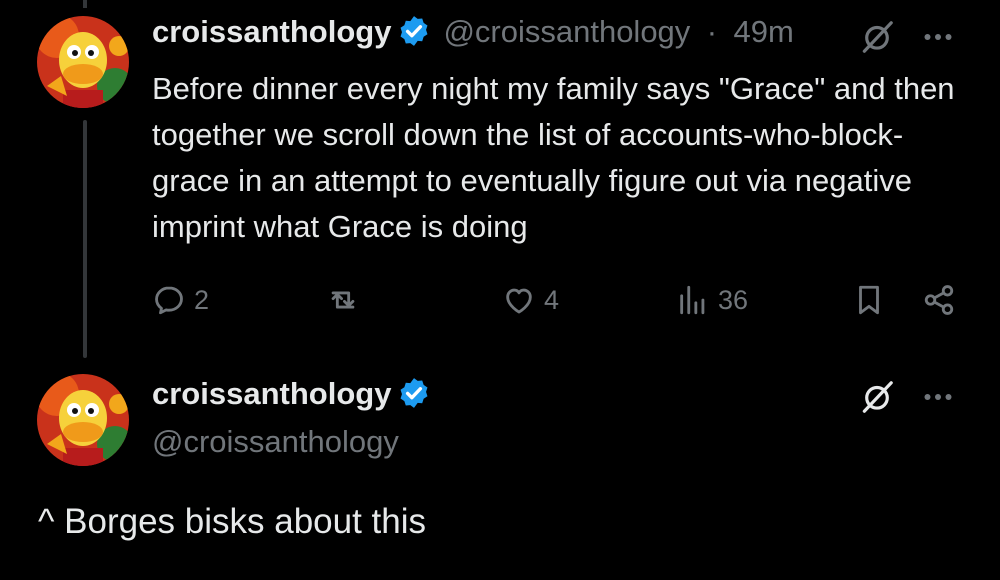 This screenshot has width=1000, height=580. I want to click on tweet1-header: croissanthology @croissanthology · 49m, so click(473, 32).